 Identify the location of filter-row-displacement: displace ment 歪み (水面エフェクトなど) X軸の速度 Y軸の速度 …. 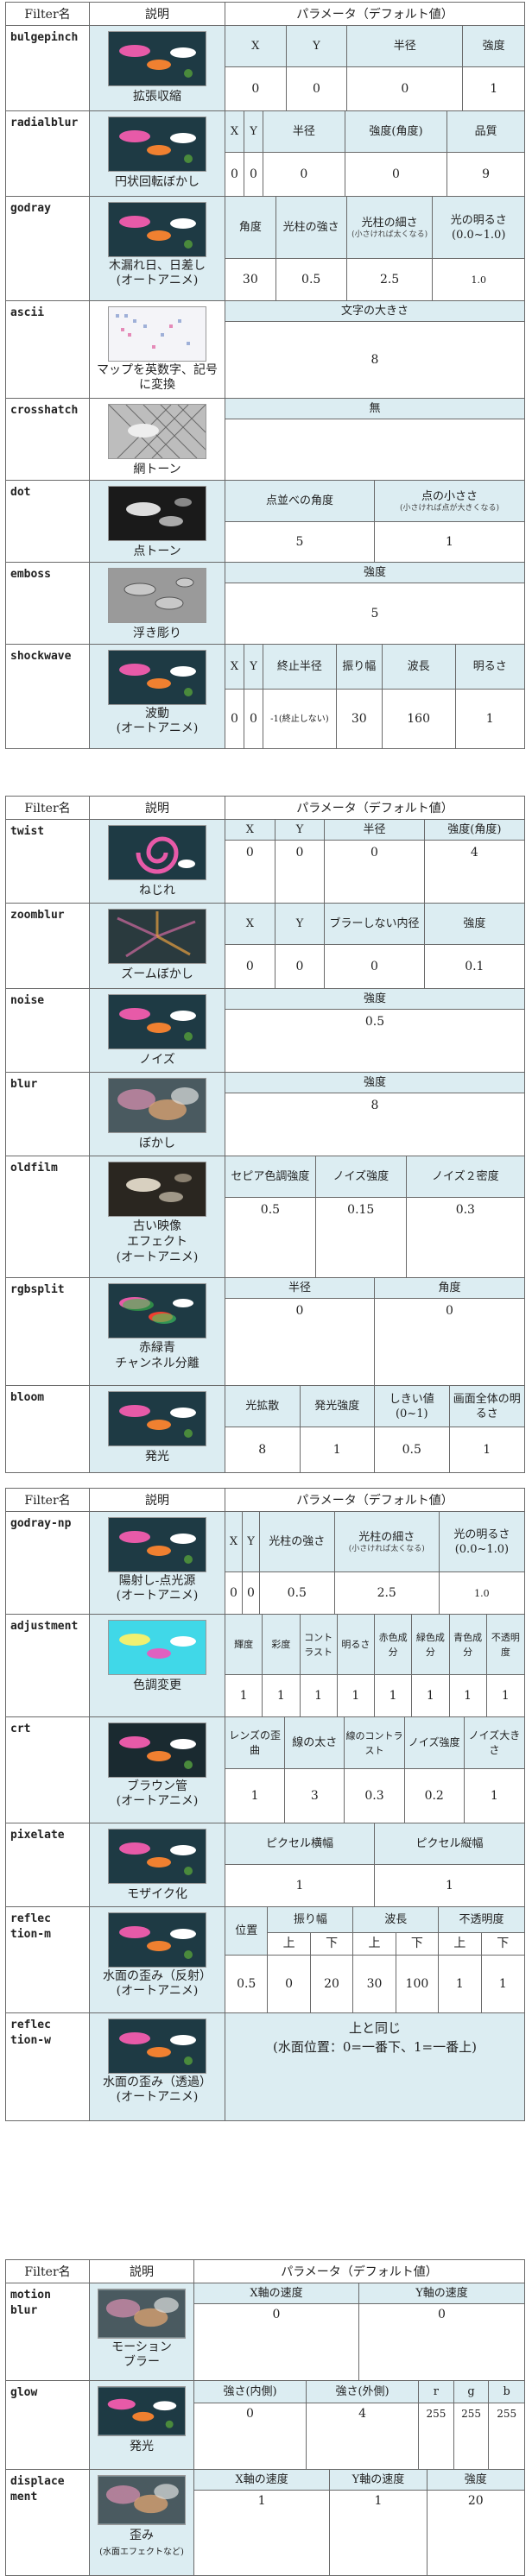
(265, 2523).